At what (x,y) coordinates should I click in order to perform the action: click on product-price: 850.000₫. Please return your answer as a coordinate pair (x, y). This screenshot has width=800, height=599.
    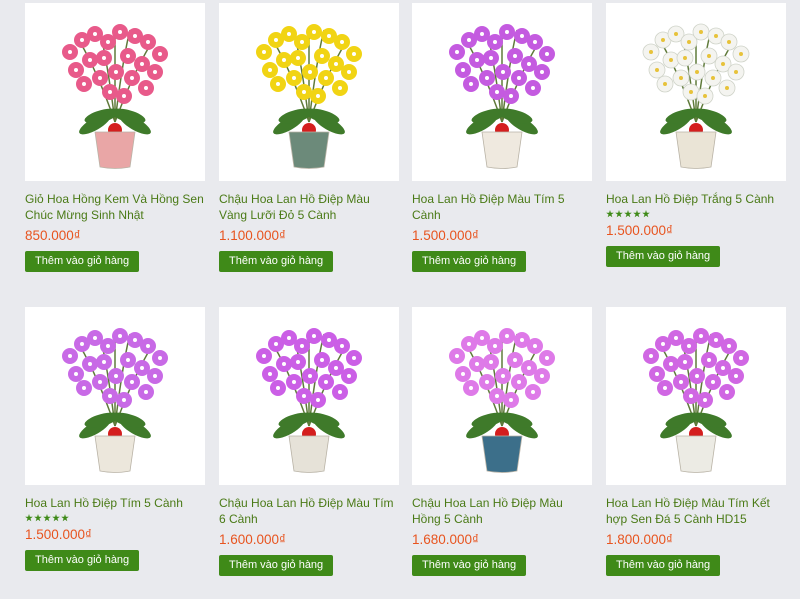
    Looking at the image, I should click on (53, 235).